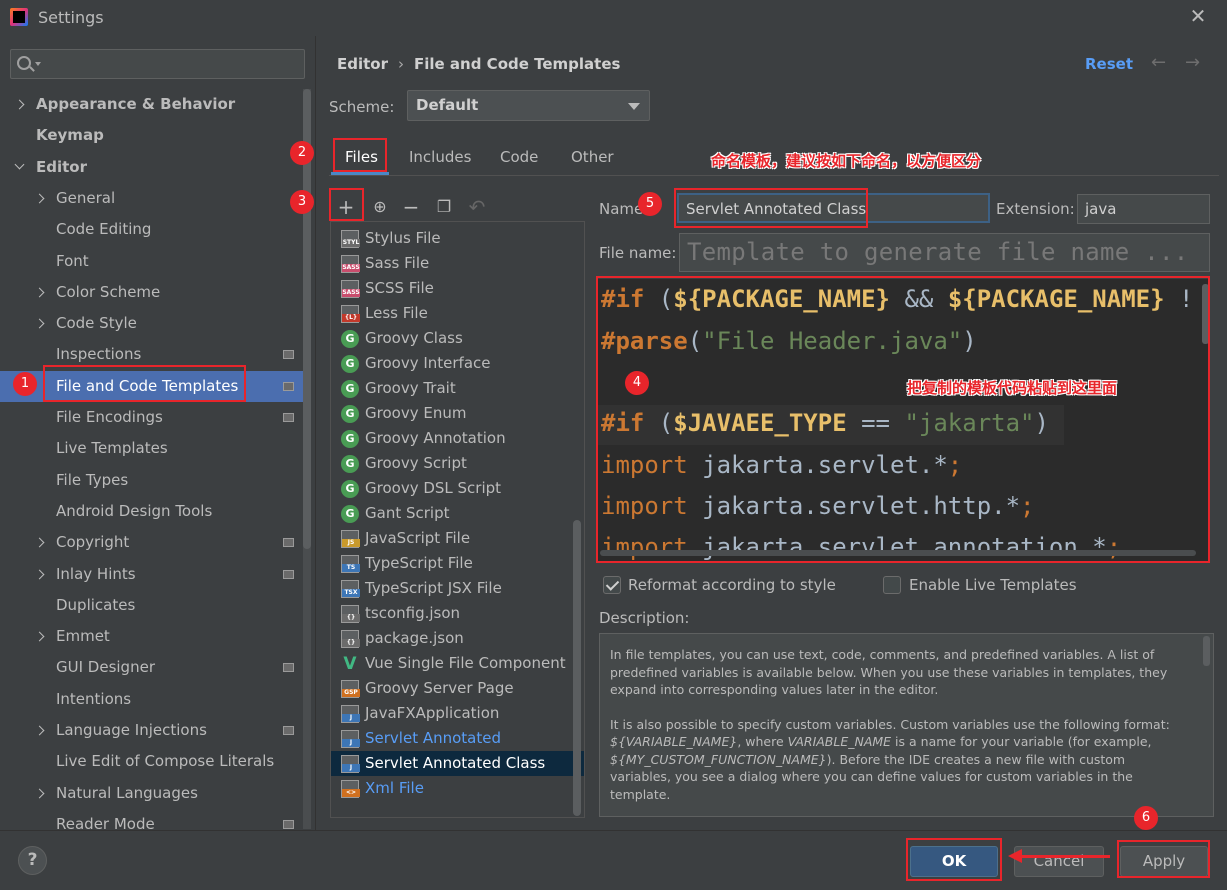 The width and height of the screenshot is (1227, 890). What do you see at coordinates (457, 288) in the screenshot?
I see `template-list-item: SASS SCSS File` at bounding box center [457, 288].